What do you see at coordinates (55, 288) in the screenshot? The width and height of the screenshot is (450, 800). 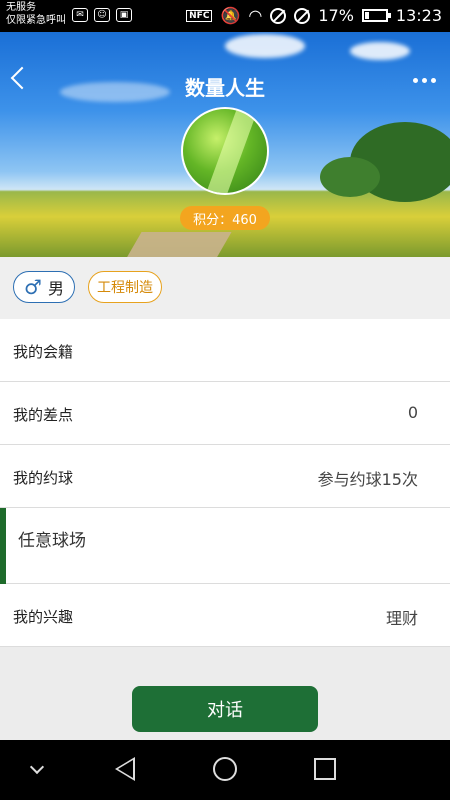 I see `gender-label: 男` at bounding box center [55, 288].